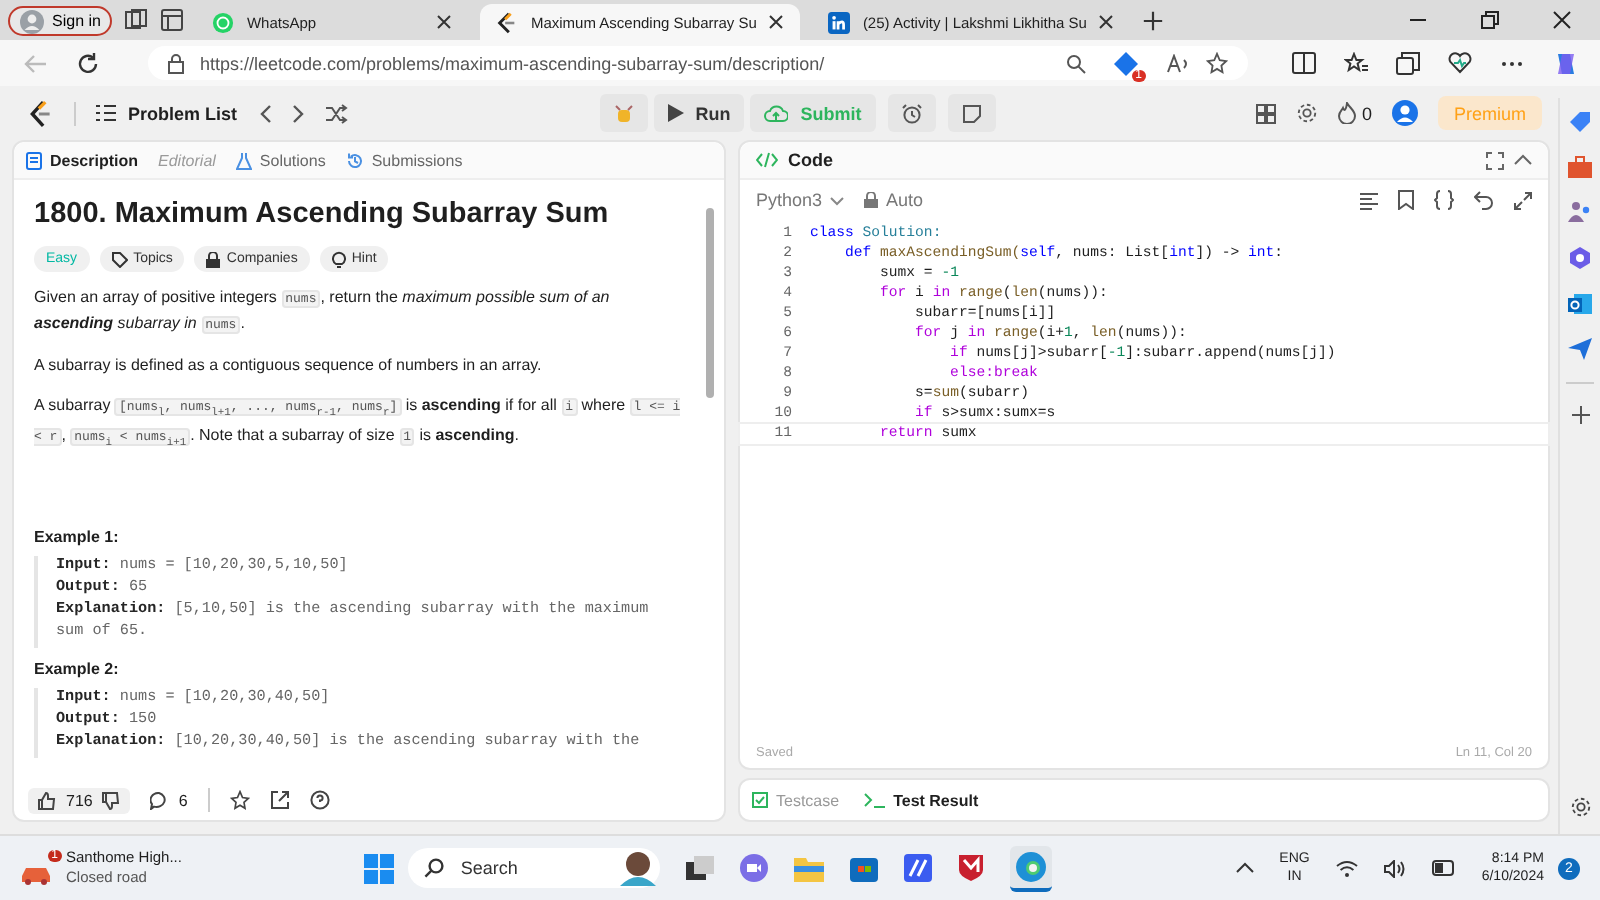 This screenshot has width=1600, height=900. Describe the element at coordinates (1444, 200) in the screenshot. I see `braces-icon` at that location.